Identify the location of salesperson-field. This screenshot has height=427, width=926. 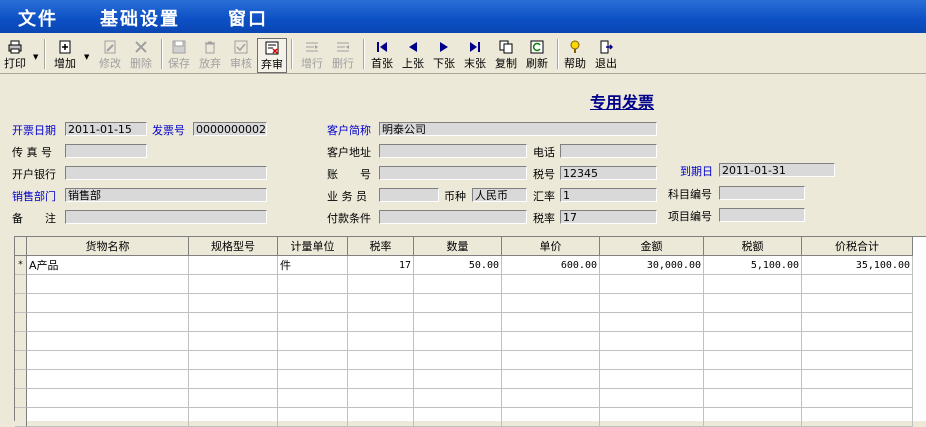
(409, 195).